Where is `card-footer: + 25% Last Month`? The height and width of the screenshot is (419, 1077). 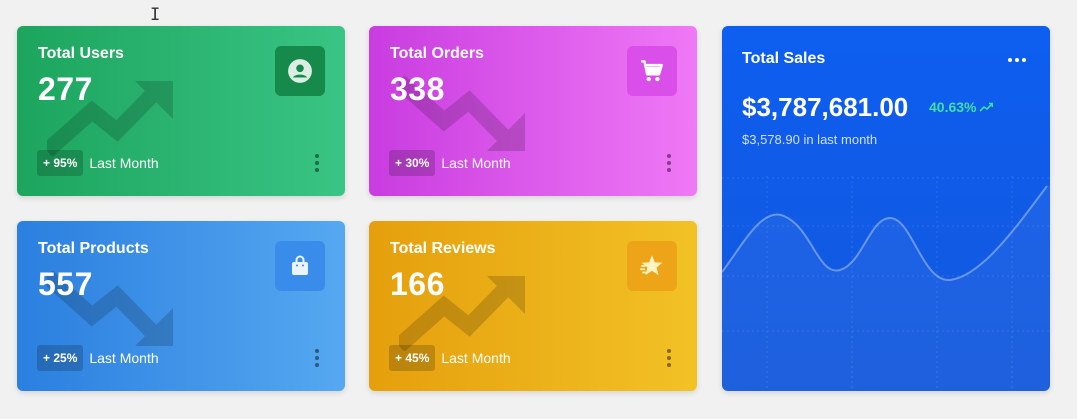 card-footer: + 25% Last Month is located at coordinates (98, 358).